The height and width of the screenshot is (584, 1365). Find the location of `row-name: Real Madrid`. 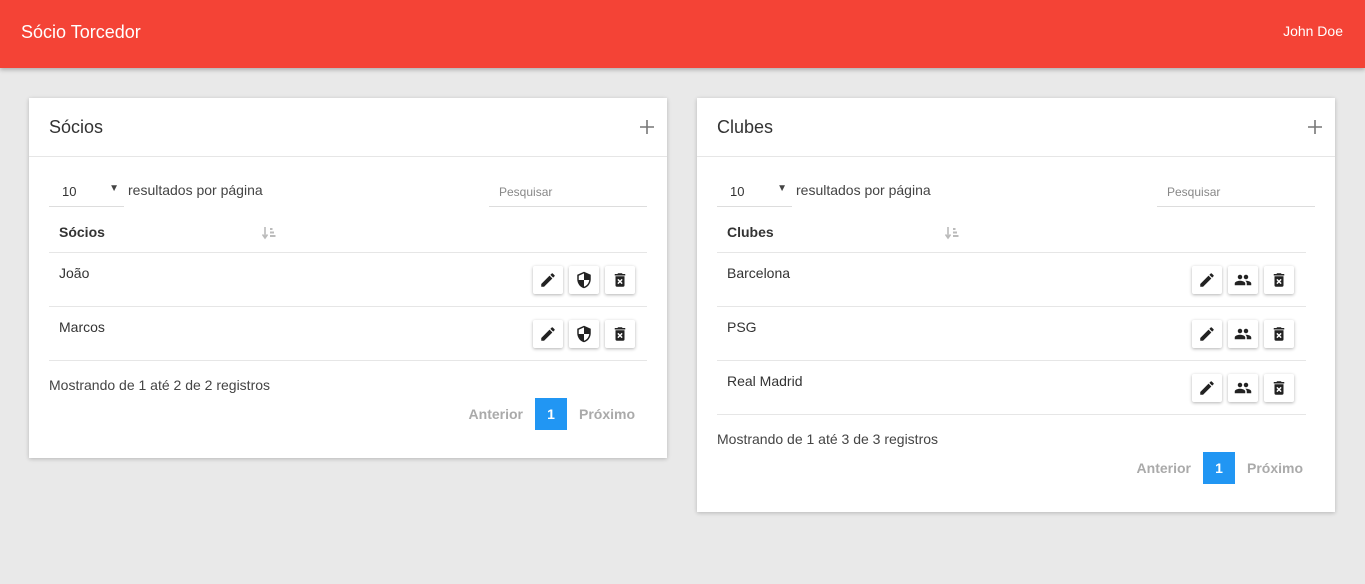

row-name: Real Madrid is located at coordinates (765, 381).